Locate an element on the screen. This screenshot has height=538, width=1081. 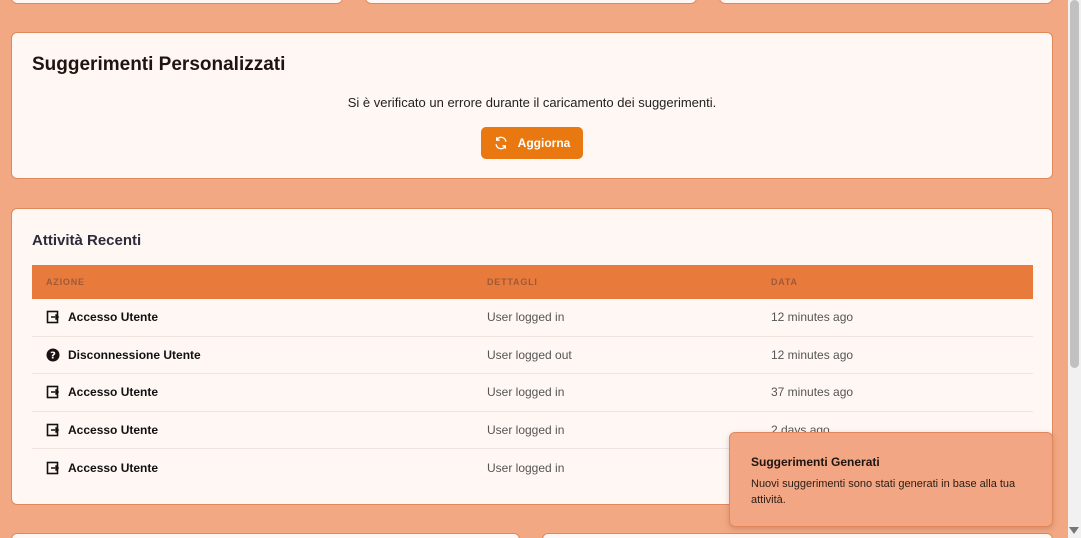
vertical-scrollbar is located at coordinates (1074, 269).